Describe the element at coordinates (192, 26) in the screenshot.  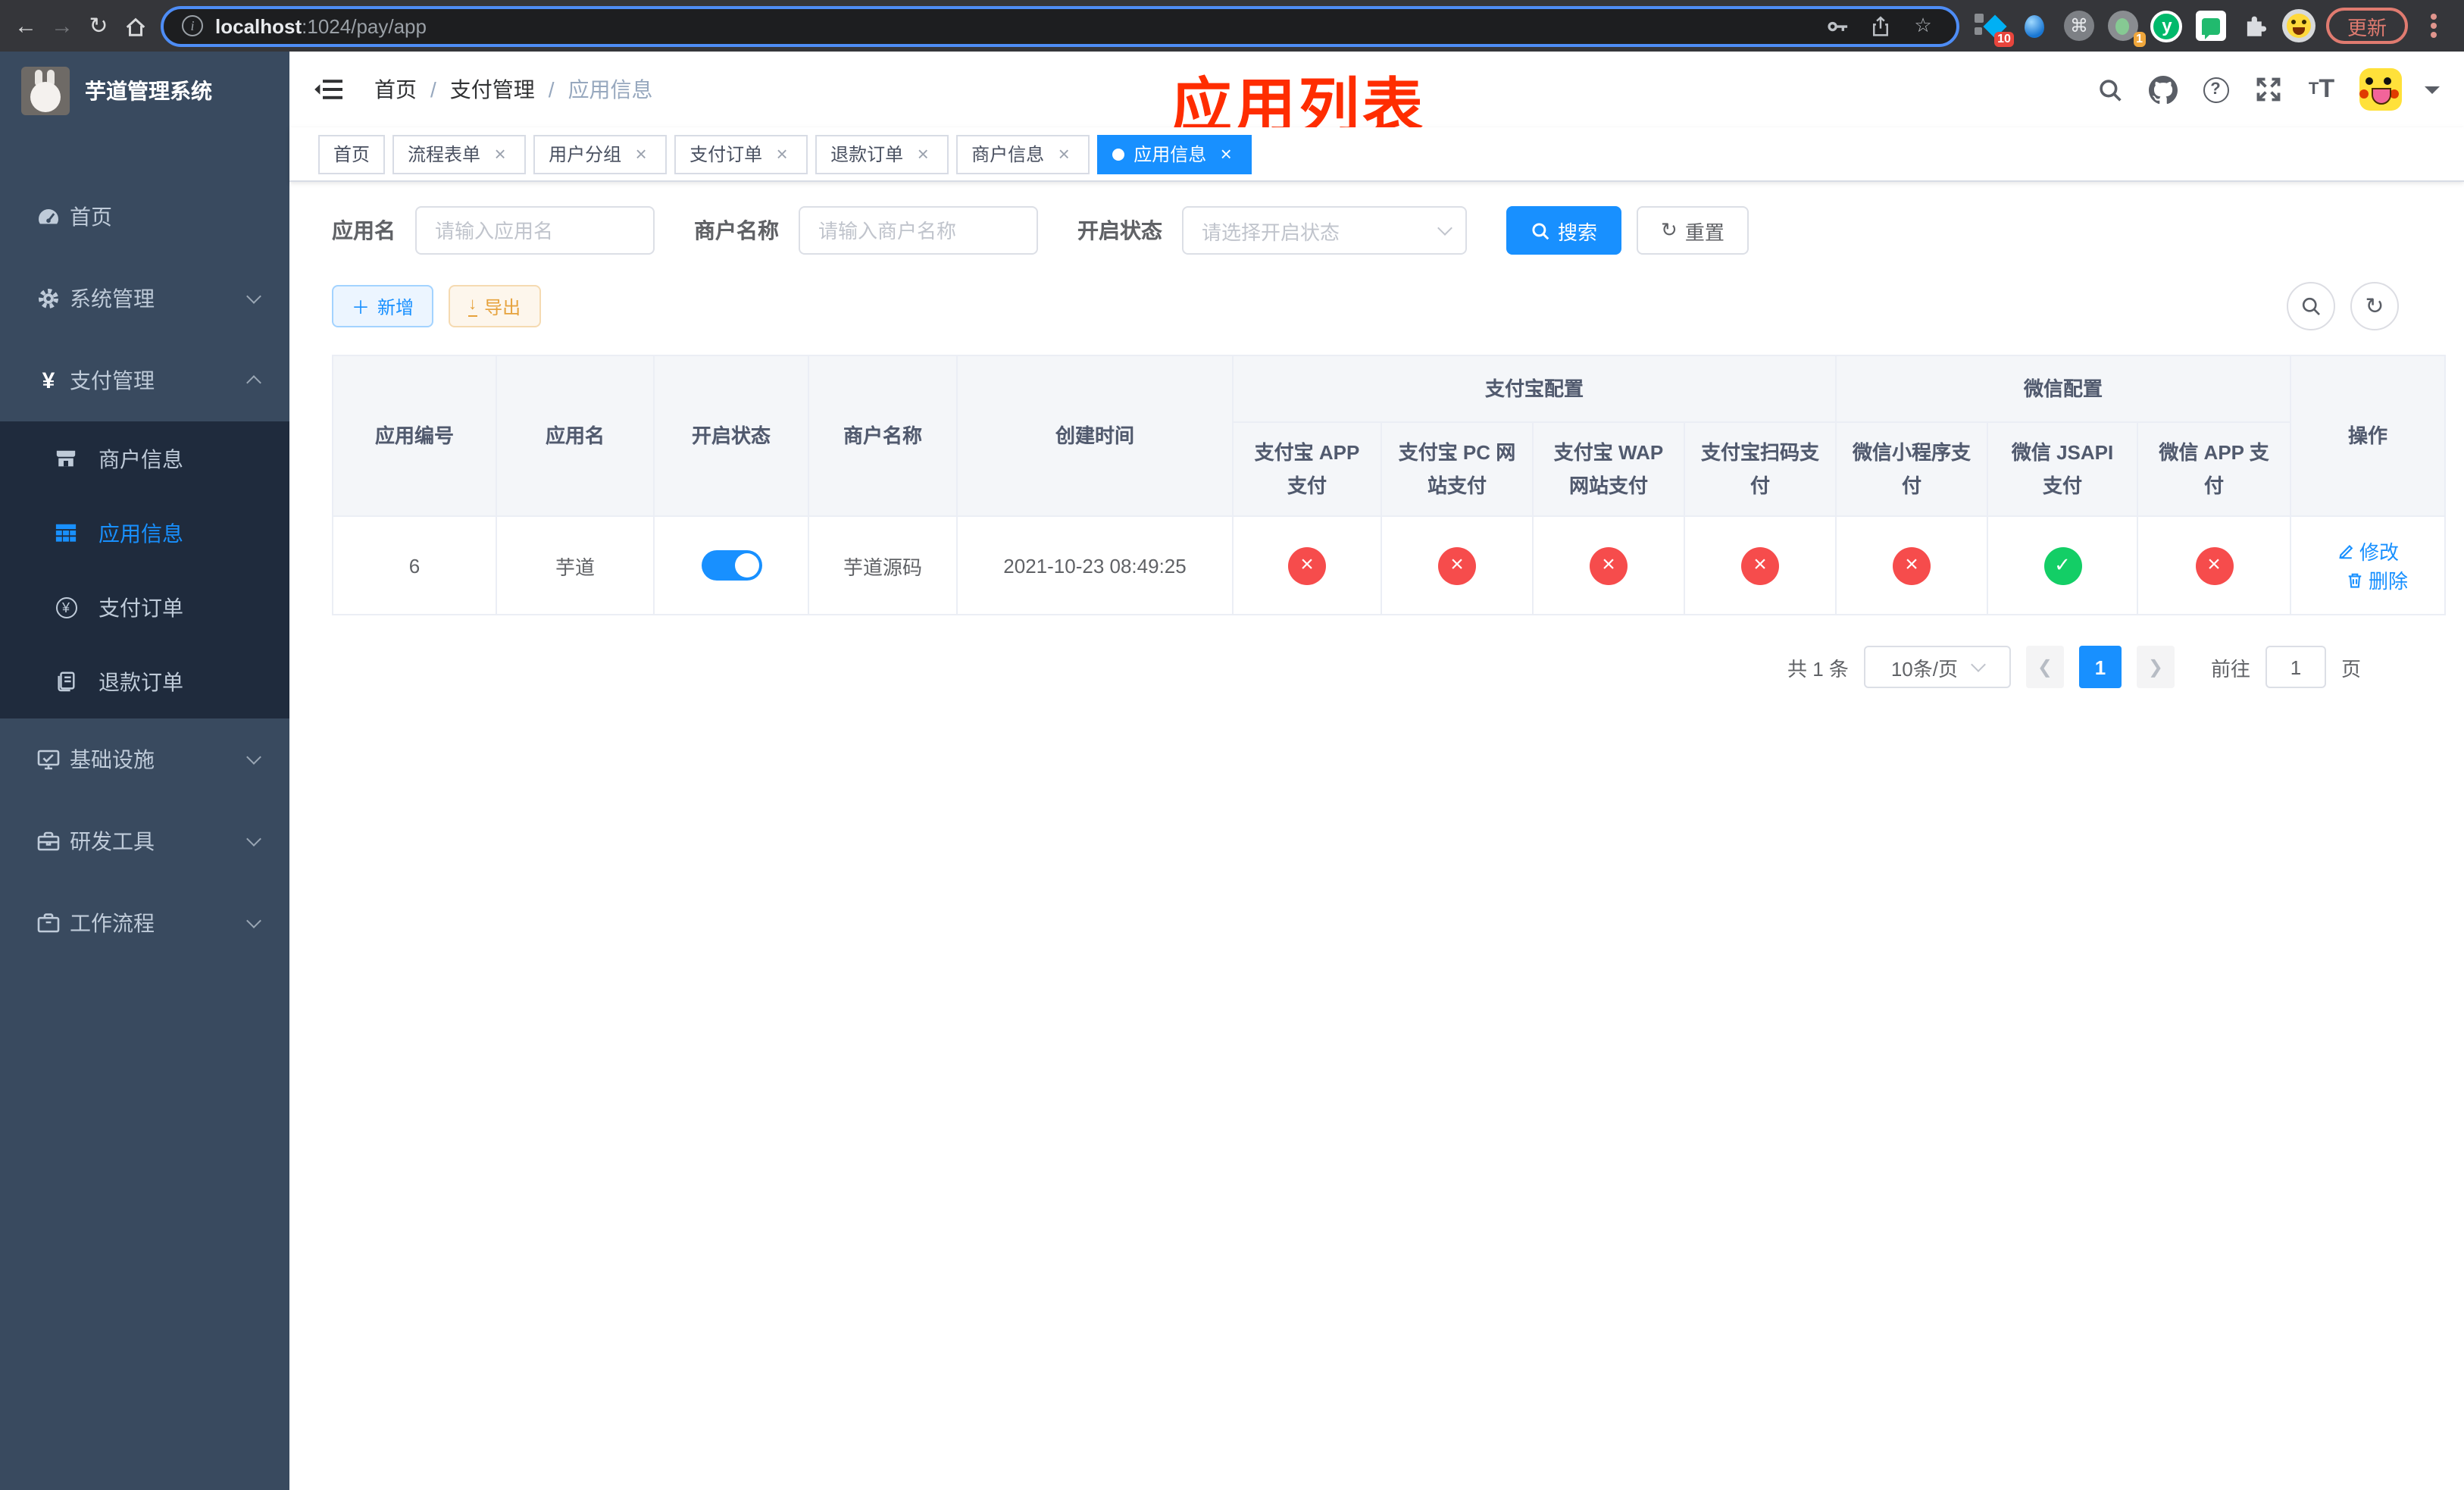
I see `site-info-icon: i` at that location.